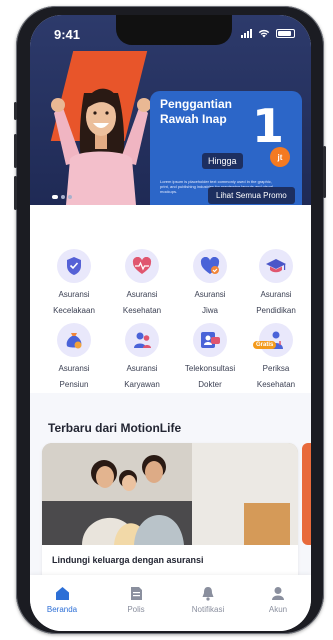  What do you see at coordinates (15, 111) in the screenshot?
I see `mute-switch` at bounding box center [15, 111].